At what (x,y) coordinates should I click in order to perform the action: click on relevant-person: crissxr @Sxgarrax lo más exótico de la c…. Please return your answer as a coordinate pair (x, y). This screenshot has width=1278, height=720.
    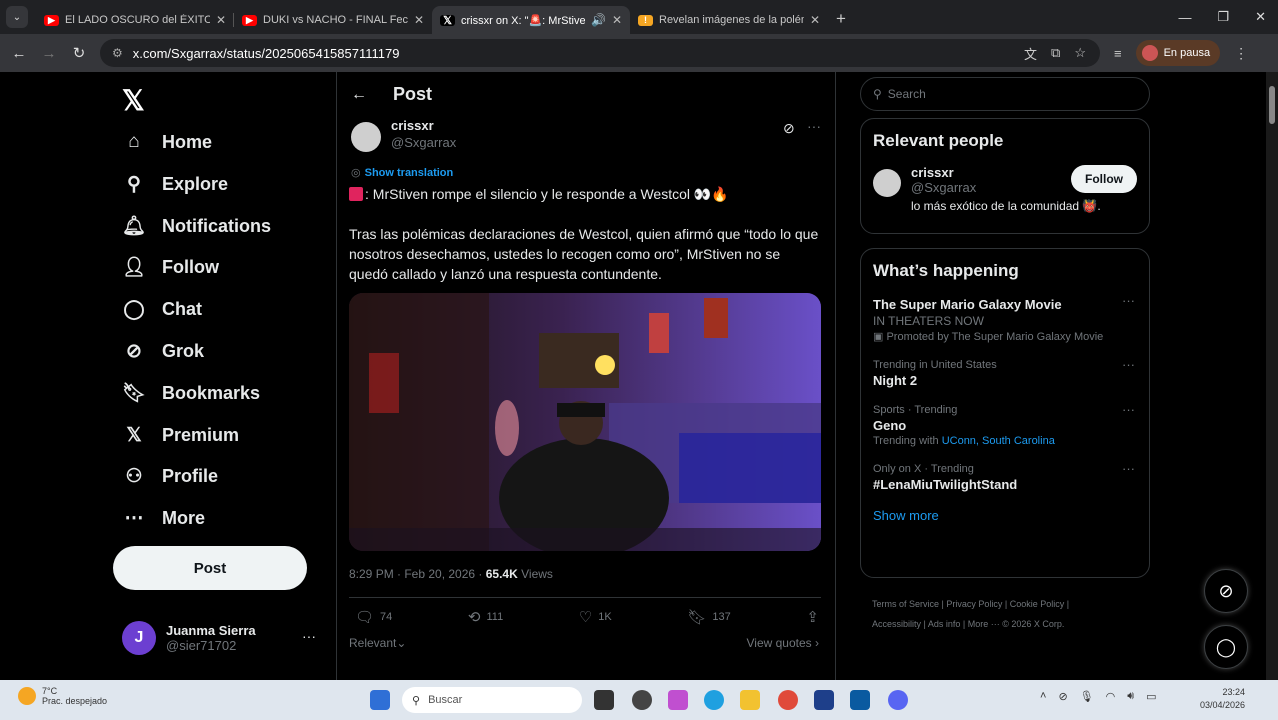
    Looking at the image, I should click on (1005, 189).